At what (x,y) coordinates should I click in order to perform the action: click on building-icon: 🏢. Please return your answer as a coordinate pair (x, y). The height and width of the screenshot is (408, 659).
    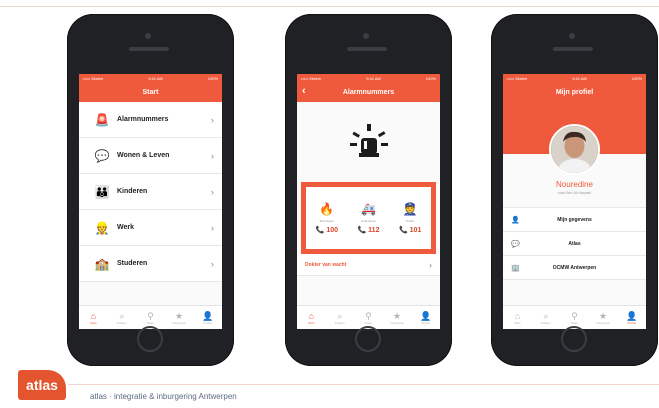
    Looking at the image, I should click on (515, 268).